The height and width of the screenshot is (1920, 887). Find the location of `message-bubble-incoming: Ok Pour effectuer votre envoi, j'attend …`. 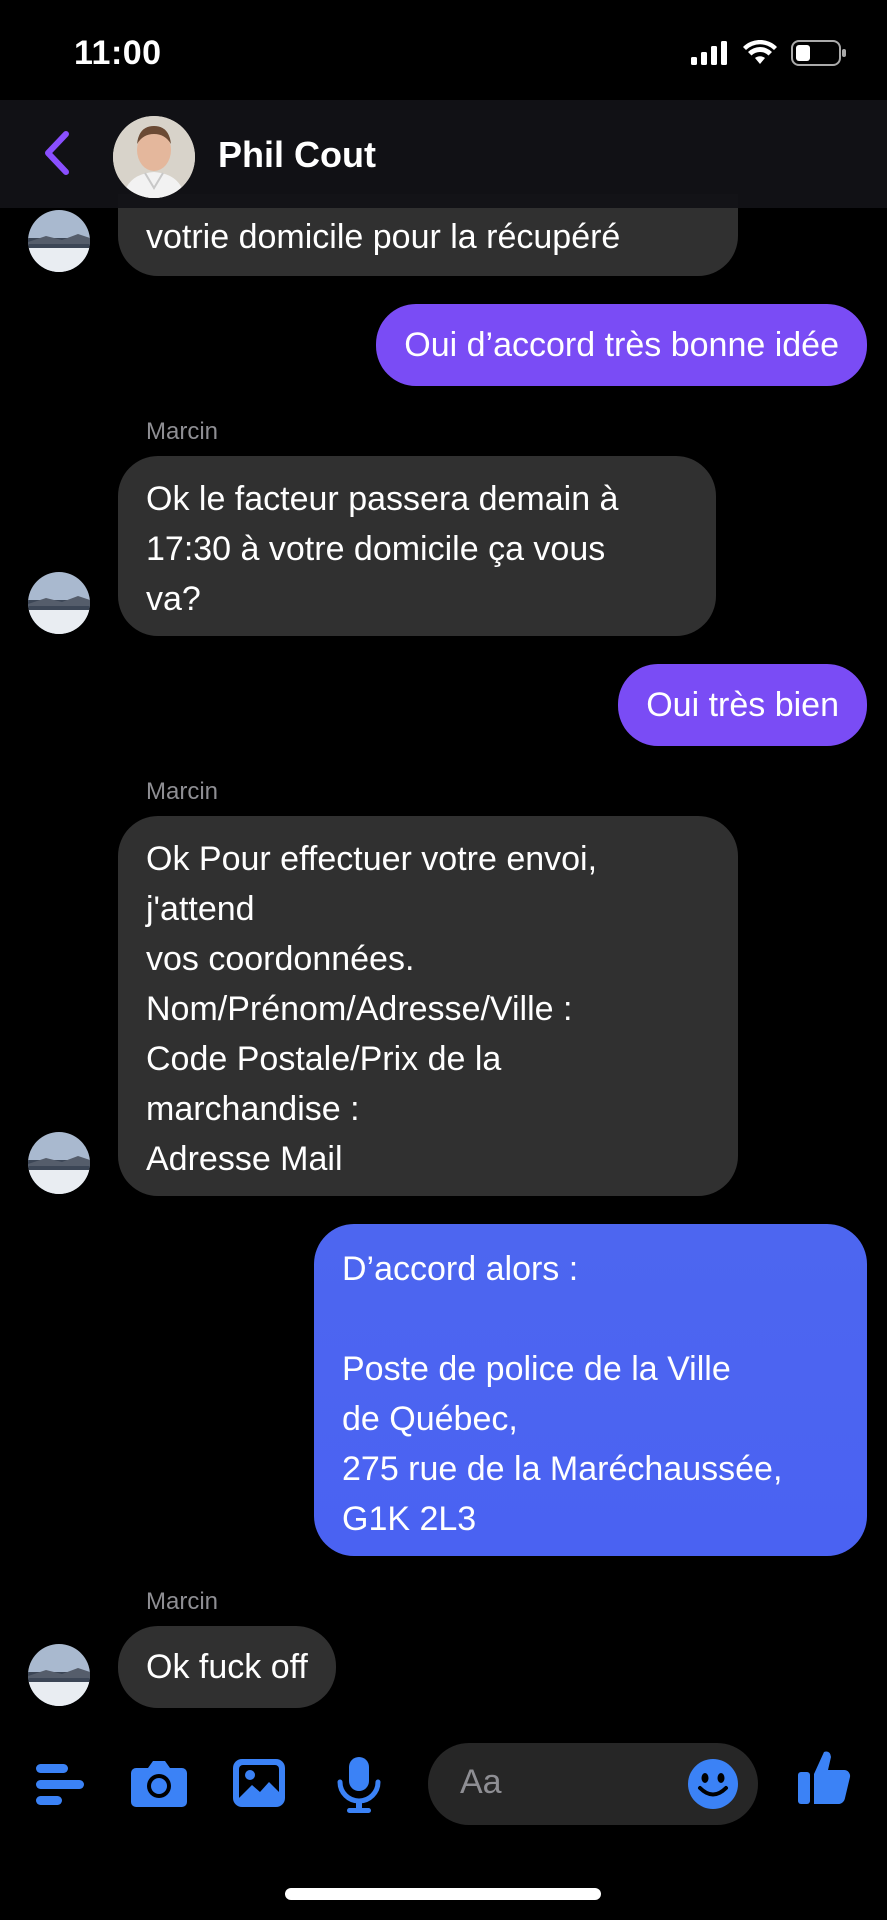

message-bubble-incoming: Ok Pour effectuer votre envoi, j'attend … is located at coordinates (428, 1006).